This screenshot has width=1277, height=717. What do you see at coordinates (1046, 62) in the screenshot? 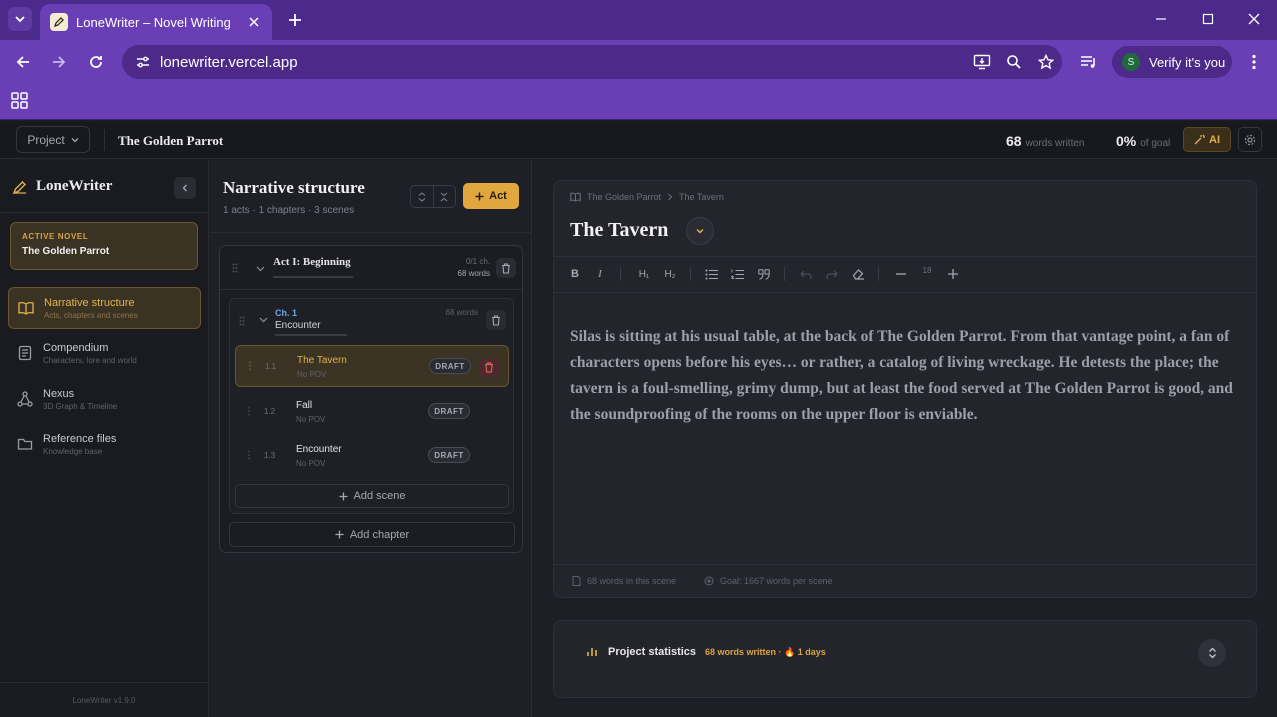
I see `star-icon` at bounding box center [1046, 62].